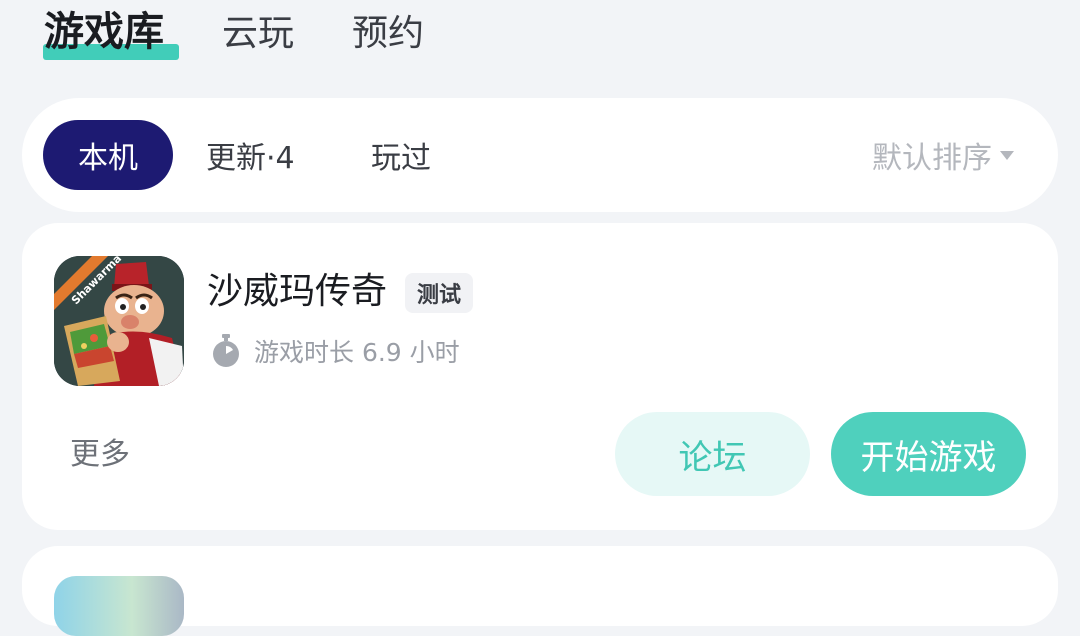 The height and width of the screenshot is (636, 1080). Describe the element at coordinates (540, 591) in the screenshot. I see `game-card` at that location.